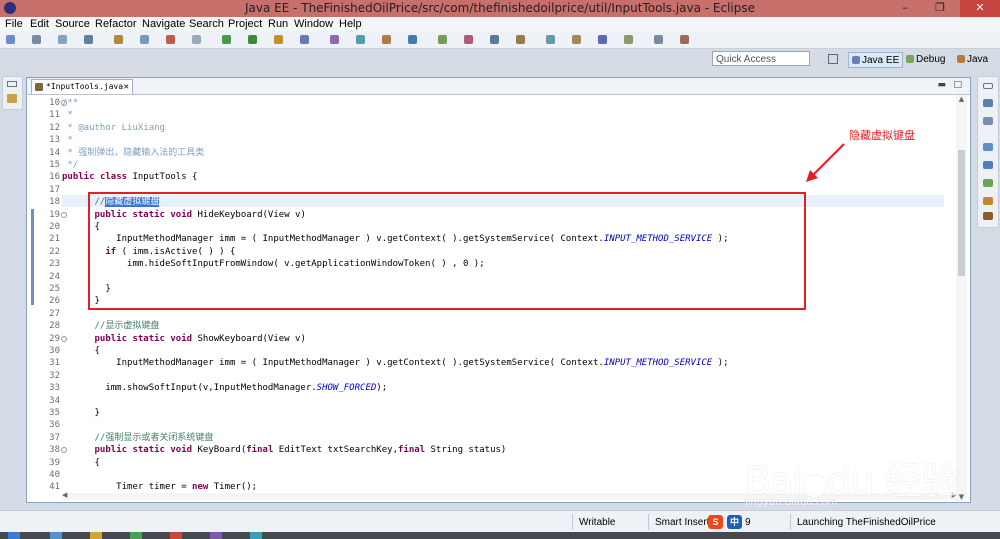  What do you see at coordinates (54, 401) in the screenshot?
I see `line-number: 34` at bounding box center [54, 401].